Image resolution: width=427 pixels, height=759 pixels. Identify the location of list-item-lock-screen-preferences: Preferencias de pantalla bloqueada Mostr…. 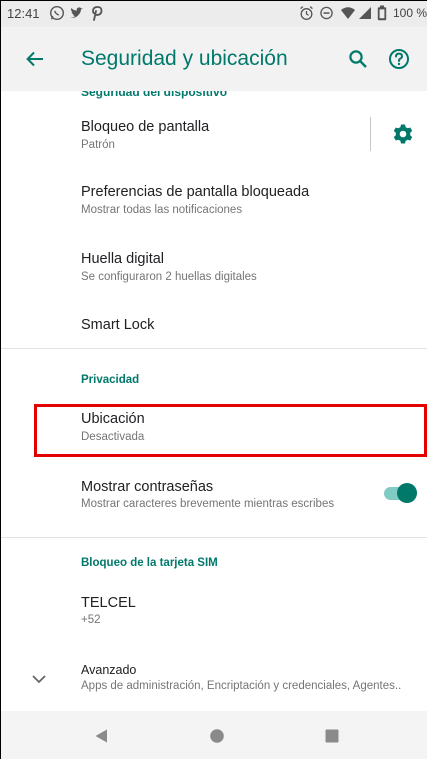
(214, 205).